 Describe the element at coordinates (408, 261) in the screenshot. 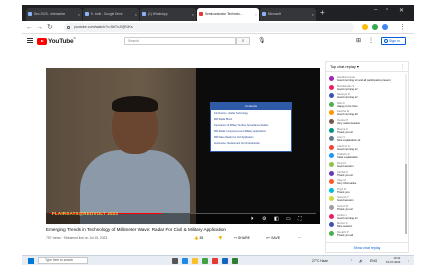

I see `notification-icon: ▫` at that location.